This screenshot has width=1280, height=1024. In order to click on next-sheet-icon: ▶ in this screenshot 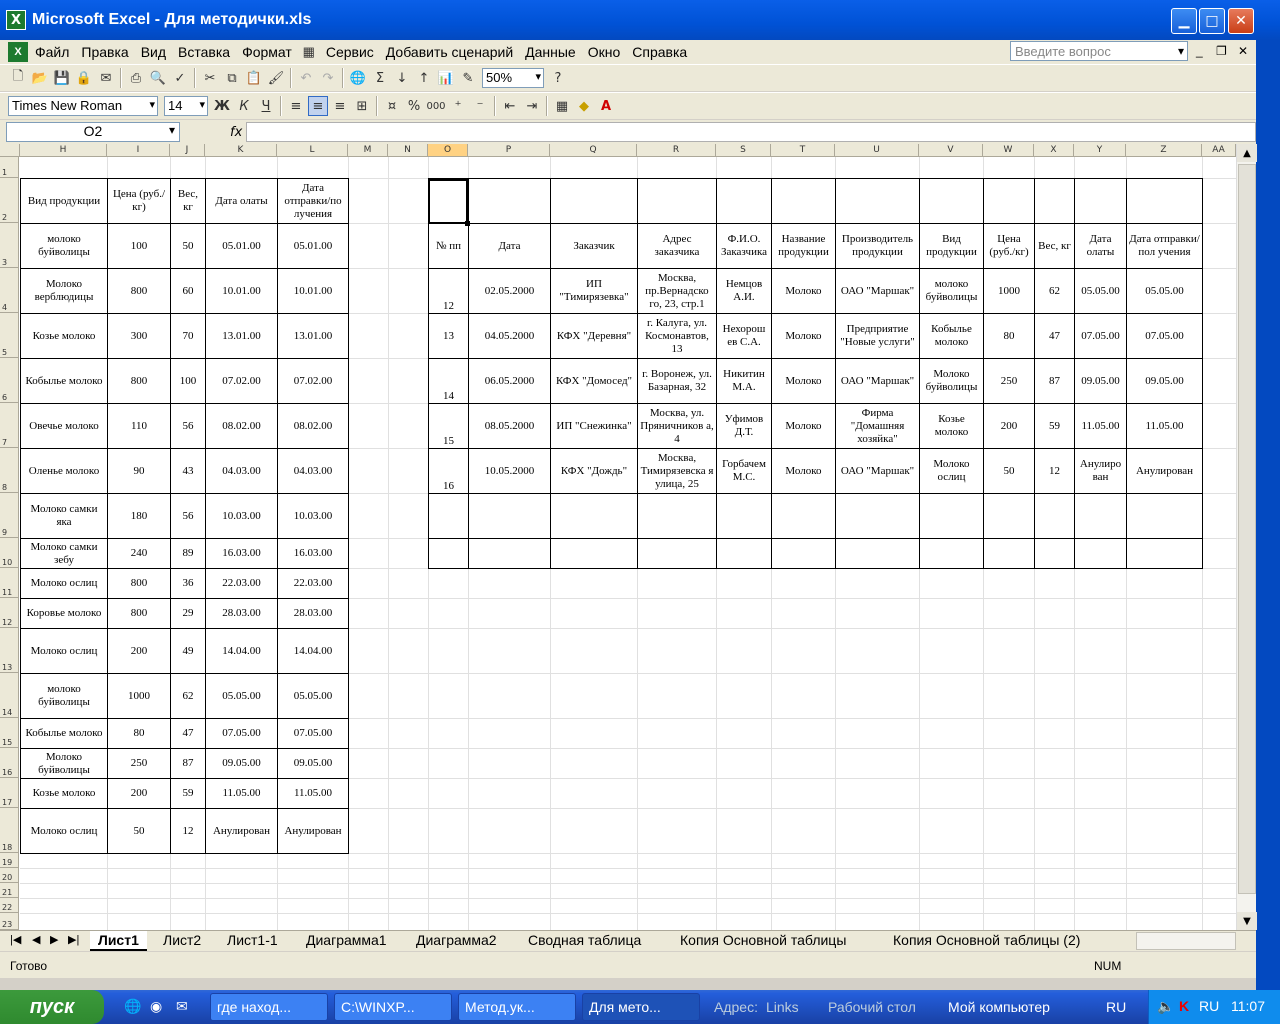, I will do `click(54, 939)`.